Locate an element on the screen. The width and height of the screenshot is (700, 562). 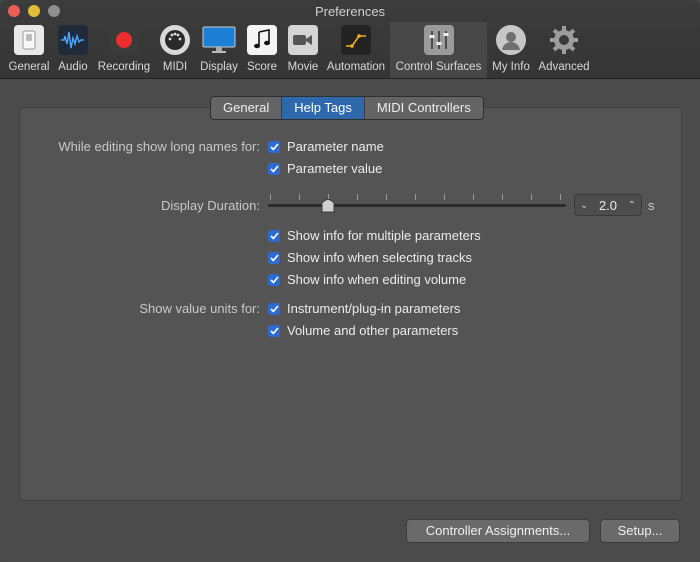
record-icon is located at coordinates (124, 40).